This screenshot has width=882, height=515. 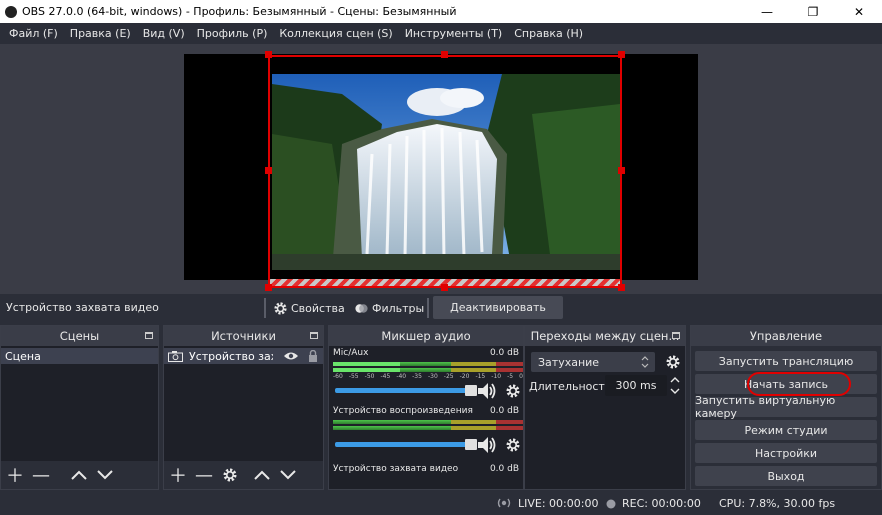 I want to click on meter-scale: -60 -55 -50 -45 -40 -35 -30 -25 -20 -15 -10 -5 0, so click(x=428, y=376).